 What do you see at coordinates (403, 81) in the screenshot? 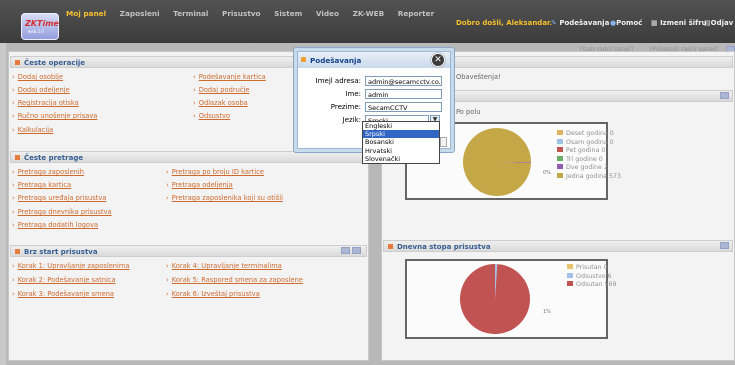
I see `email-field: admin@secamcctv.co.rs` at bounding box center [403, 81].